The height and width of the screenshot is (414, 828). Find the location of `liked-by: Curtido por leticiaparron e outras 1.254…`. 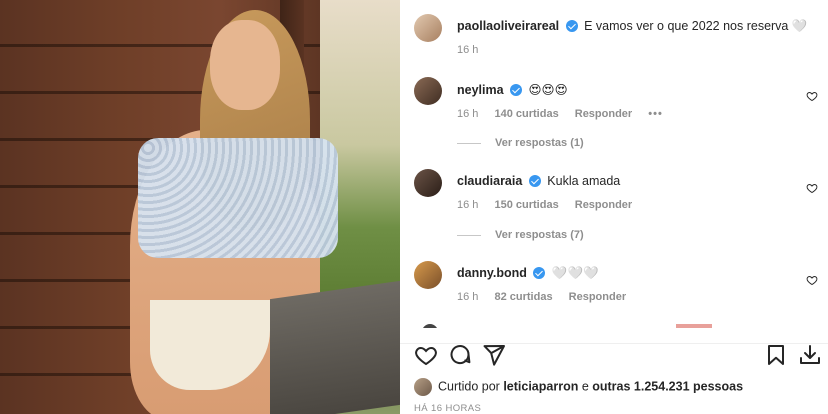

liked-by: Curtido por leticiaparron e outras 1.254… is located at coordinates (578, 387).